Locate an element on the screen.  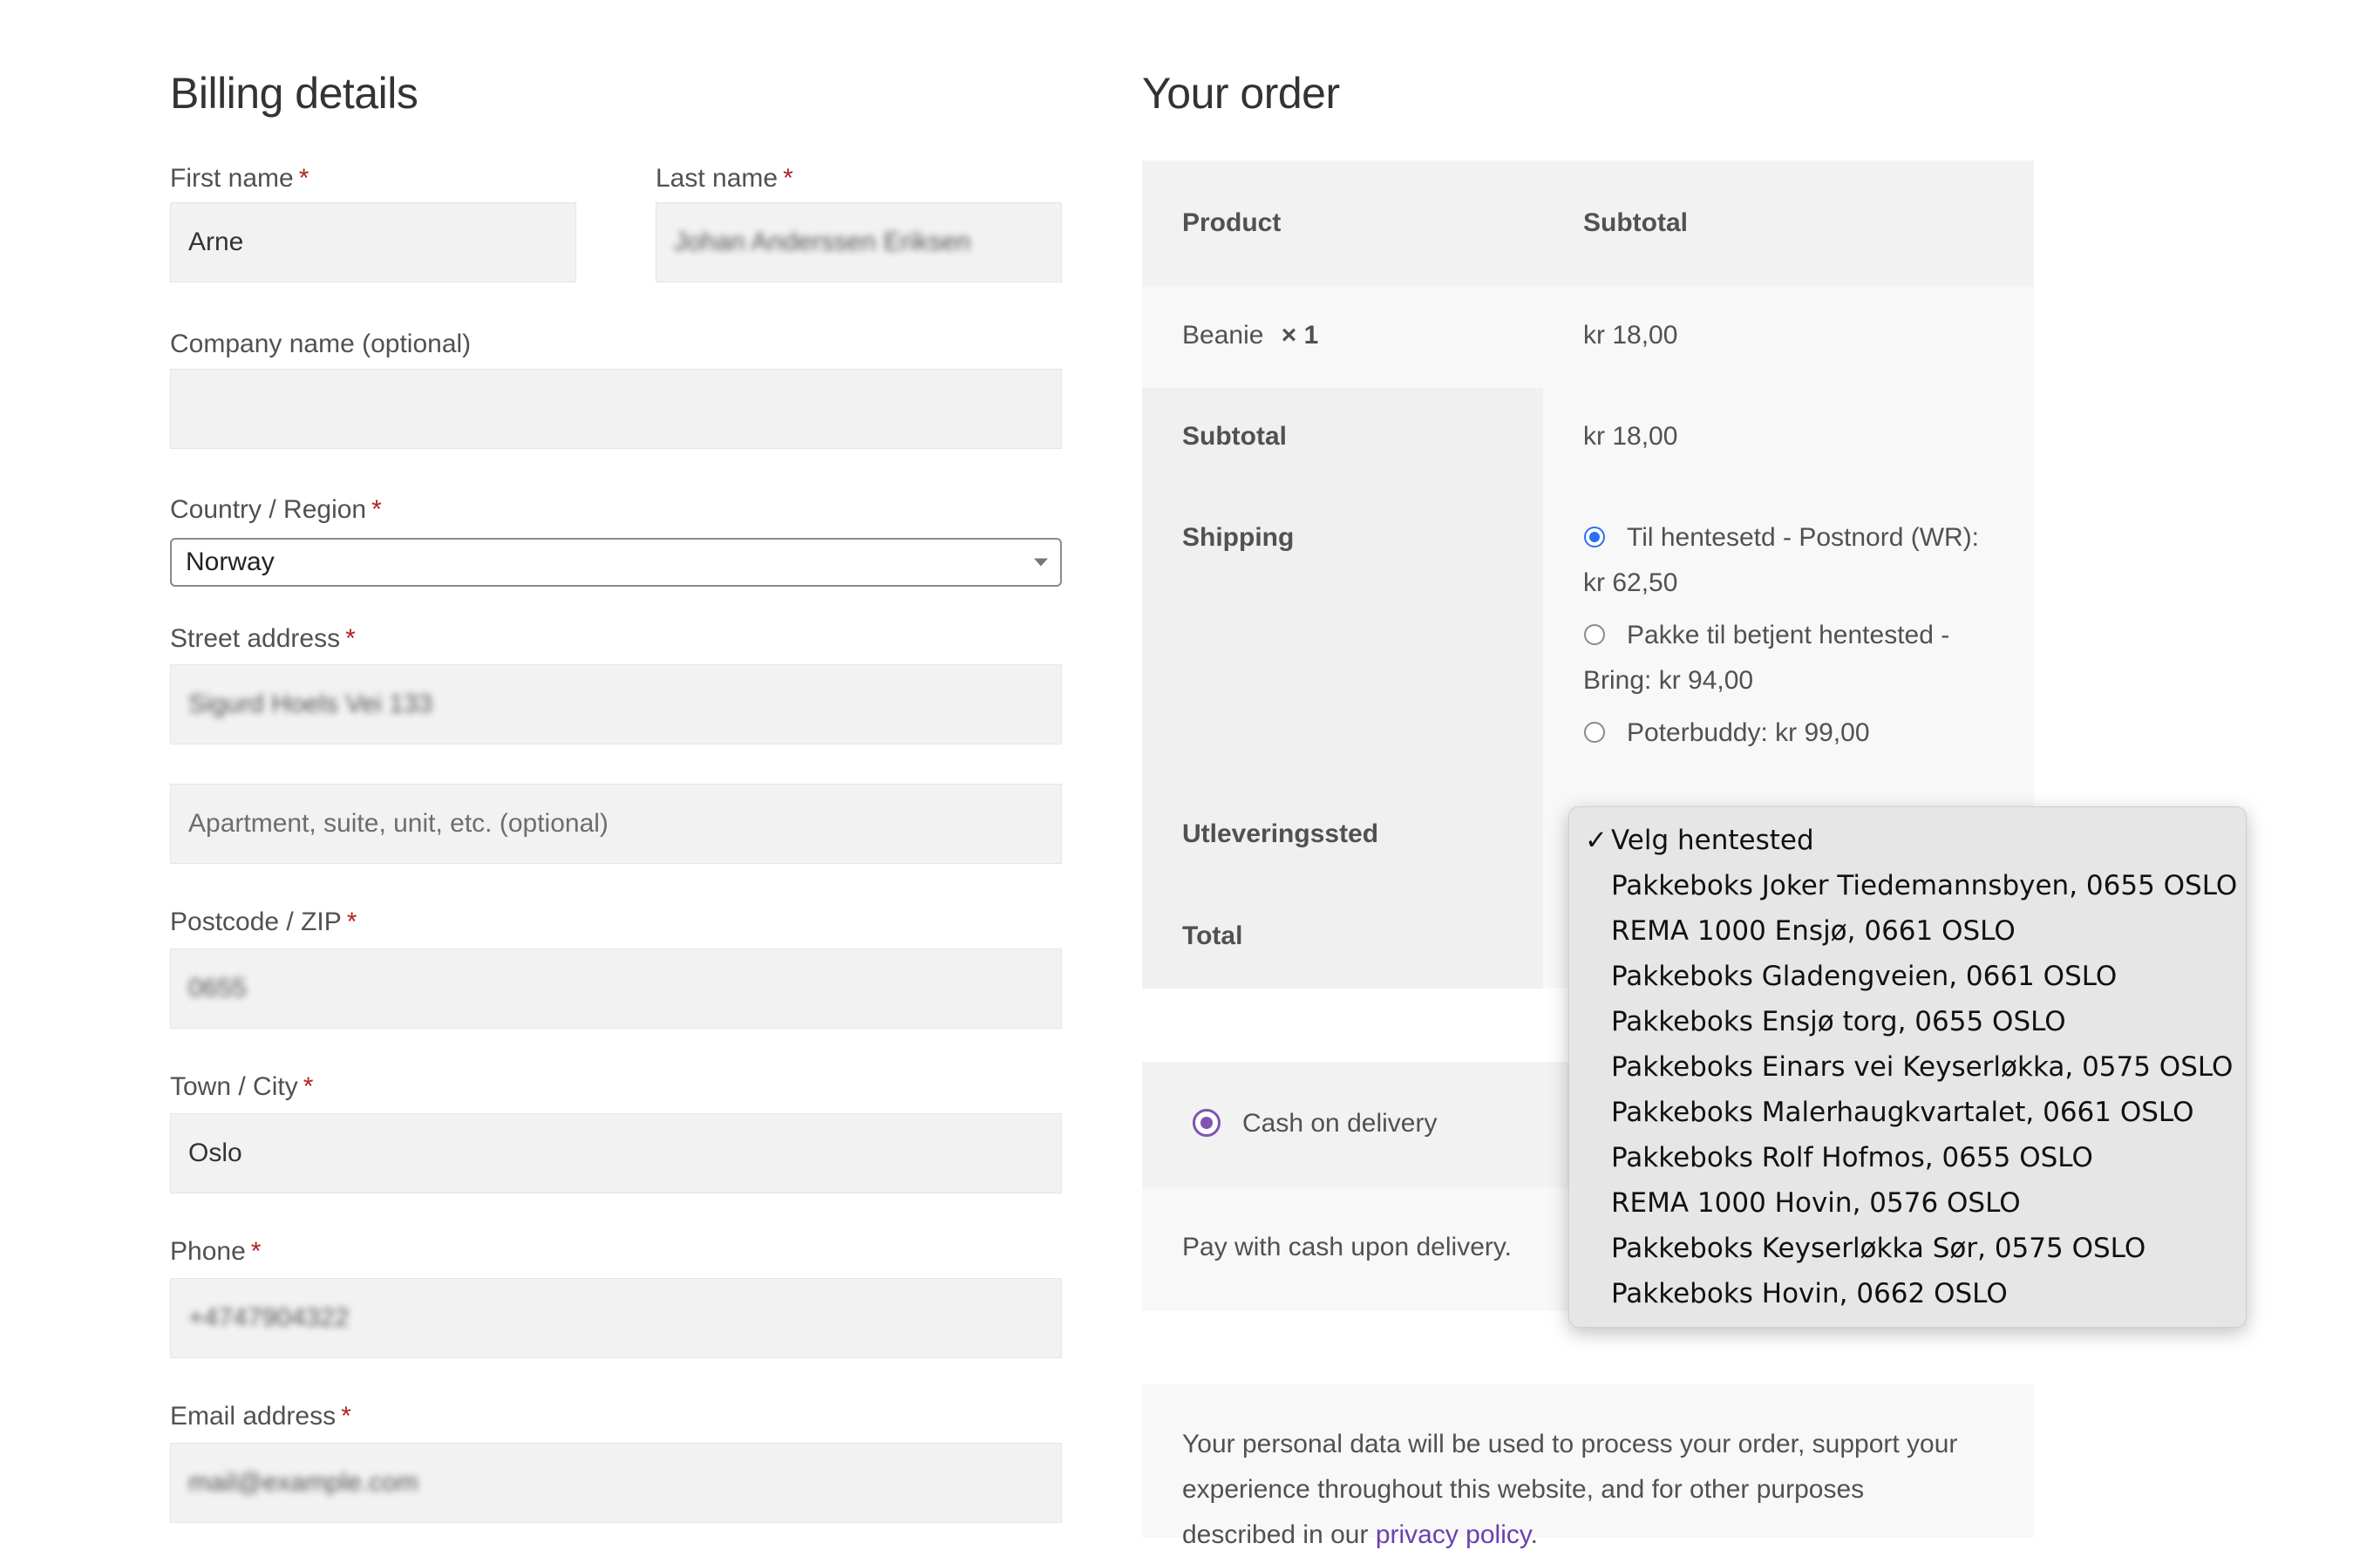
first-name-input: Arne is located at coordinates (373, 242).